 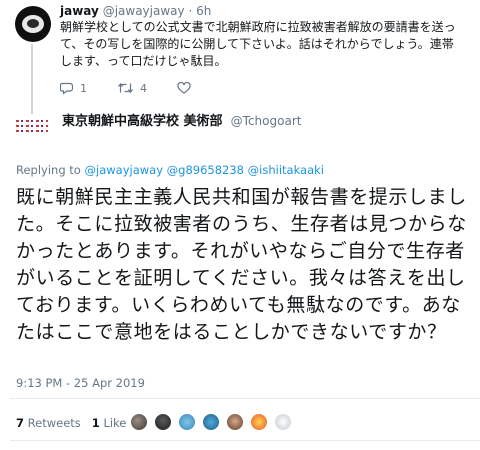 I want to click on thread-connector-line, so click(x=32, y=79).